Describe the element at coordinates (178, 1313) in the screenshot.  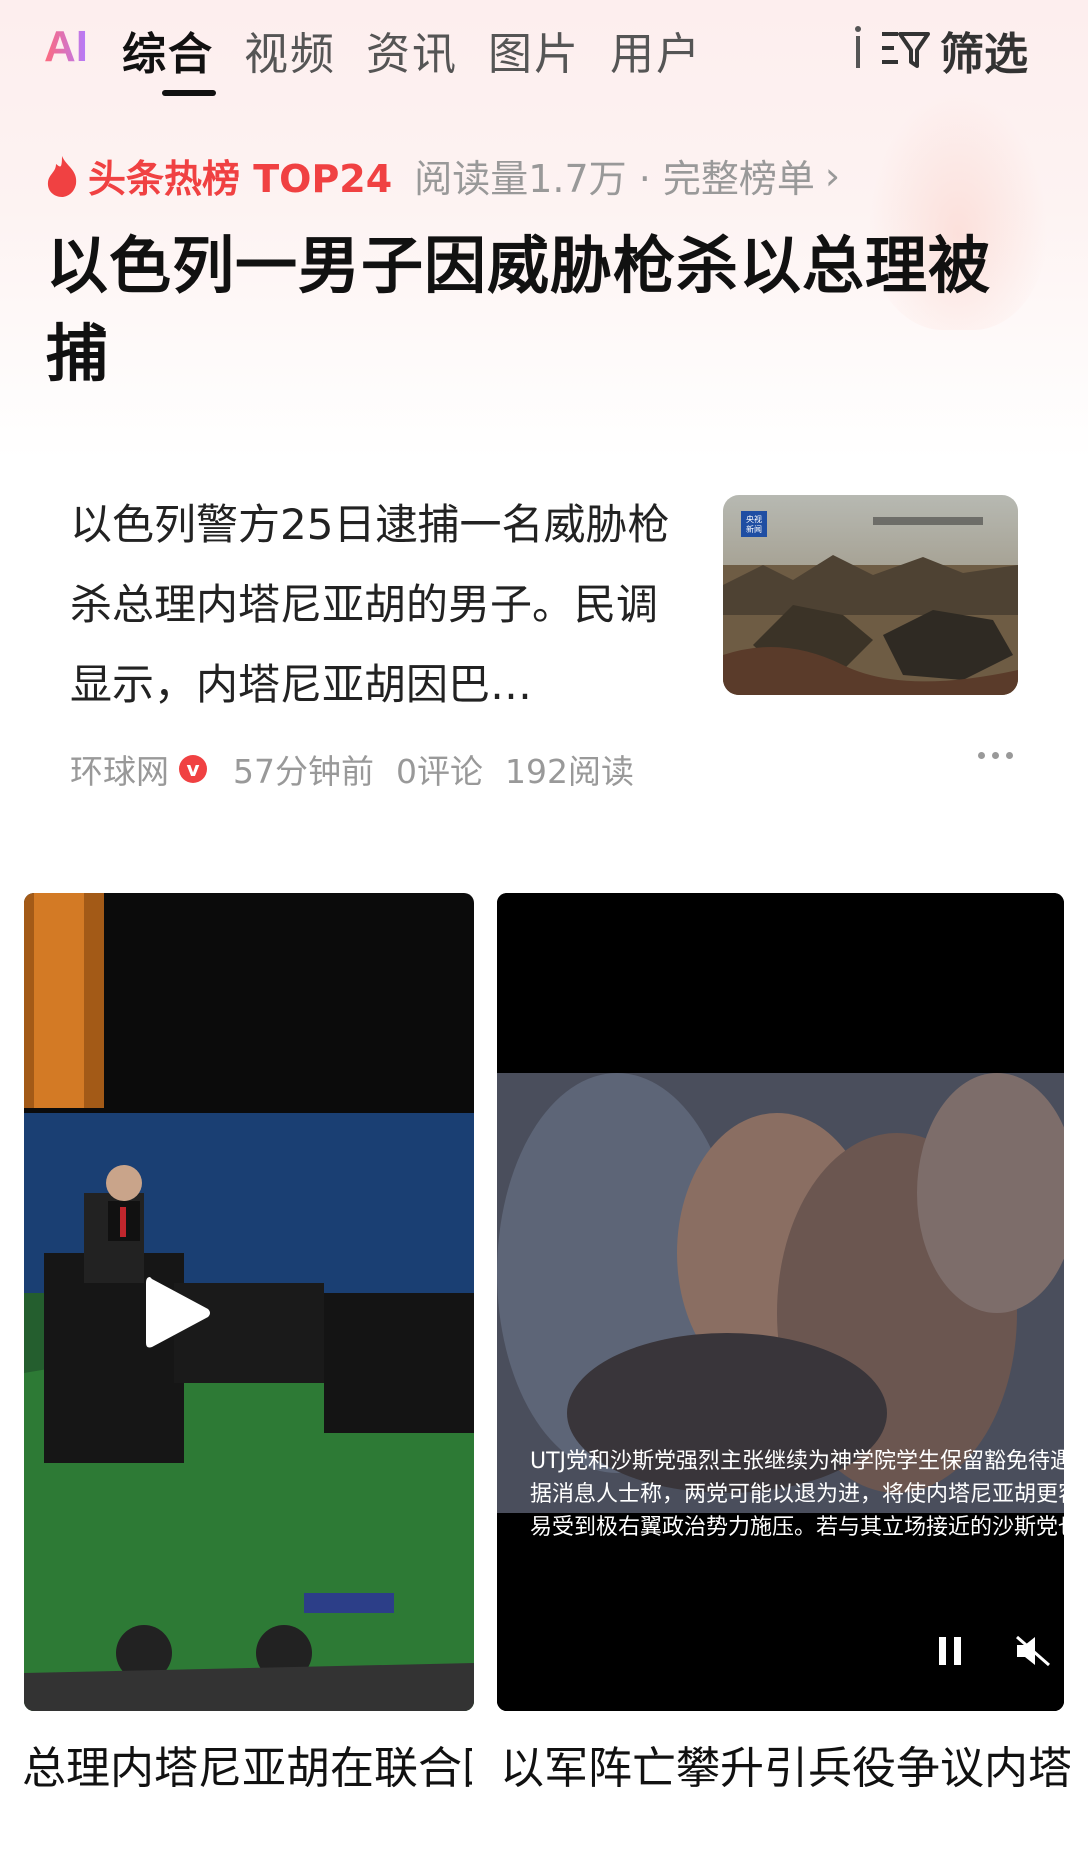
I see `play-icon` at that location.